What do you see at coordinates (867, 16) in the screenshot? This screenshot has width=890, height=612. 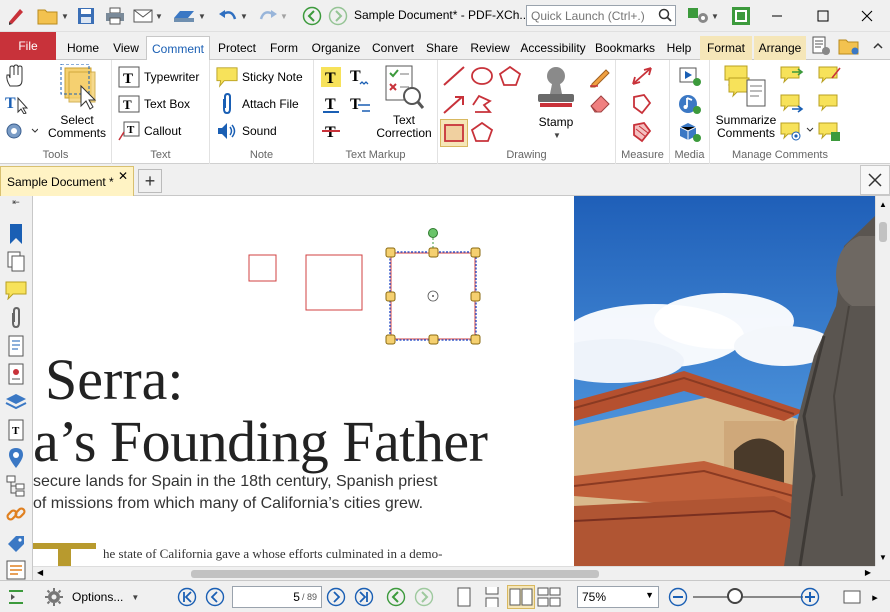 I see `close-window-button` at bounding box center [867, 16].